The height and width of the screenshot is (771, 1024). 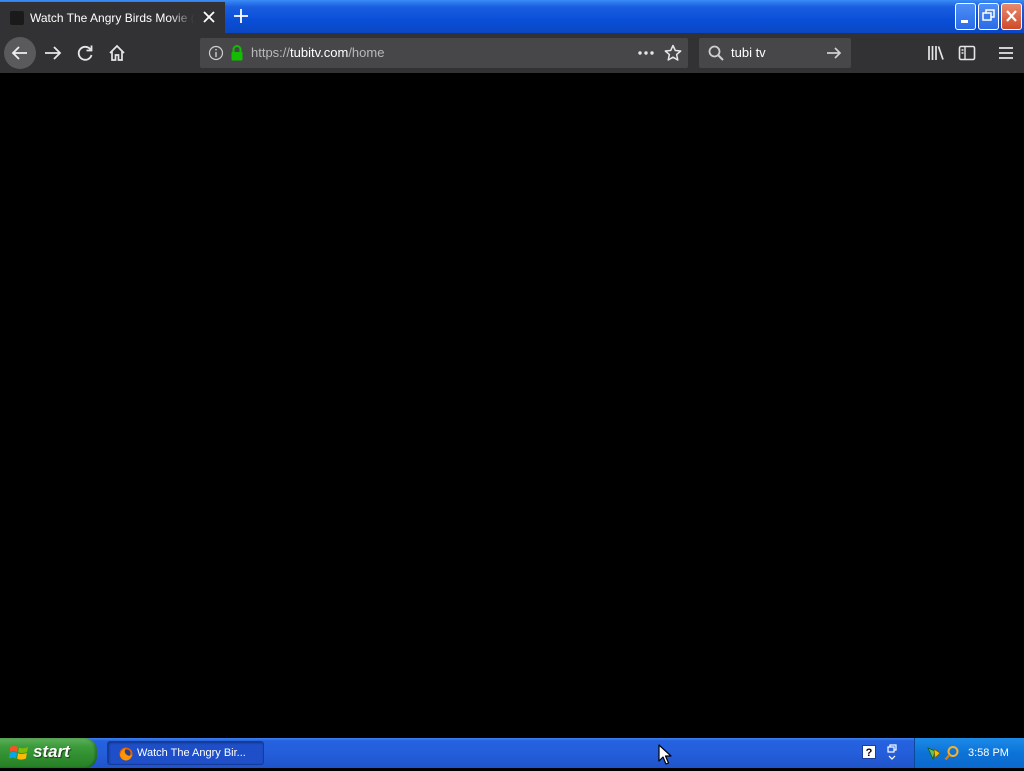 I want to click on window-restore-button, so click(x=988, y=16).